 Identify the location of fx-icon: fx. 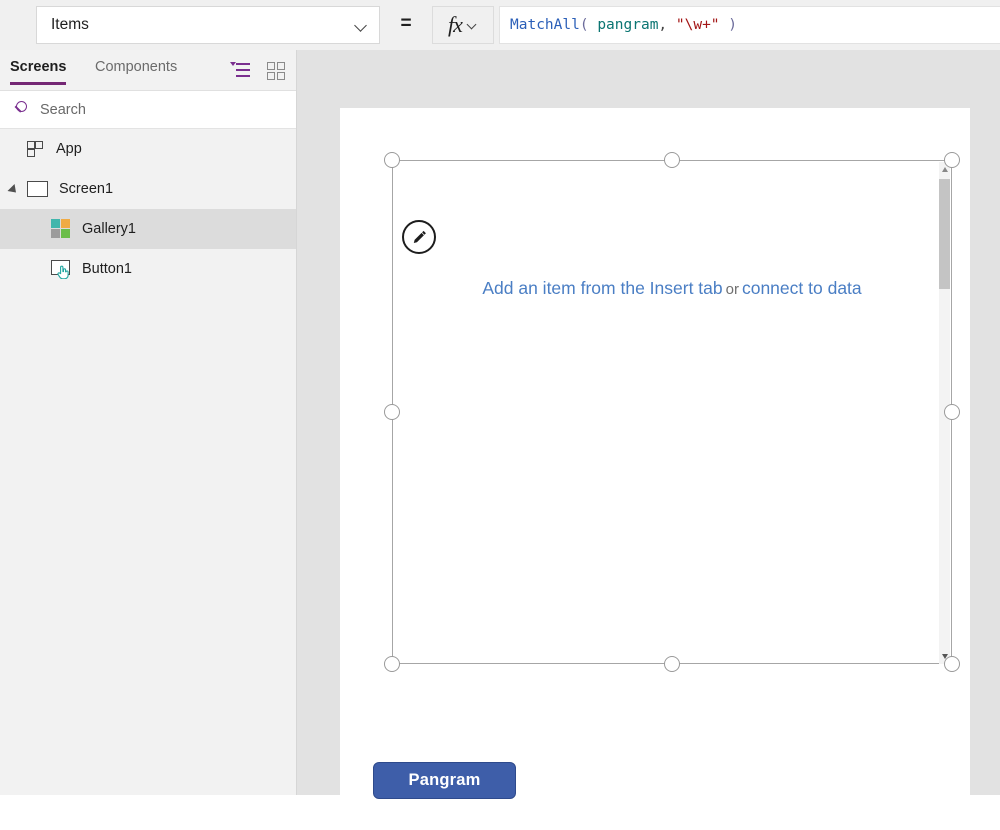
(455, 24).